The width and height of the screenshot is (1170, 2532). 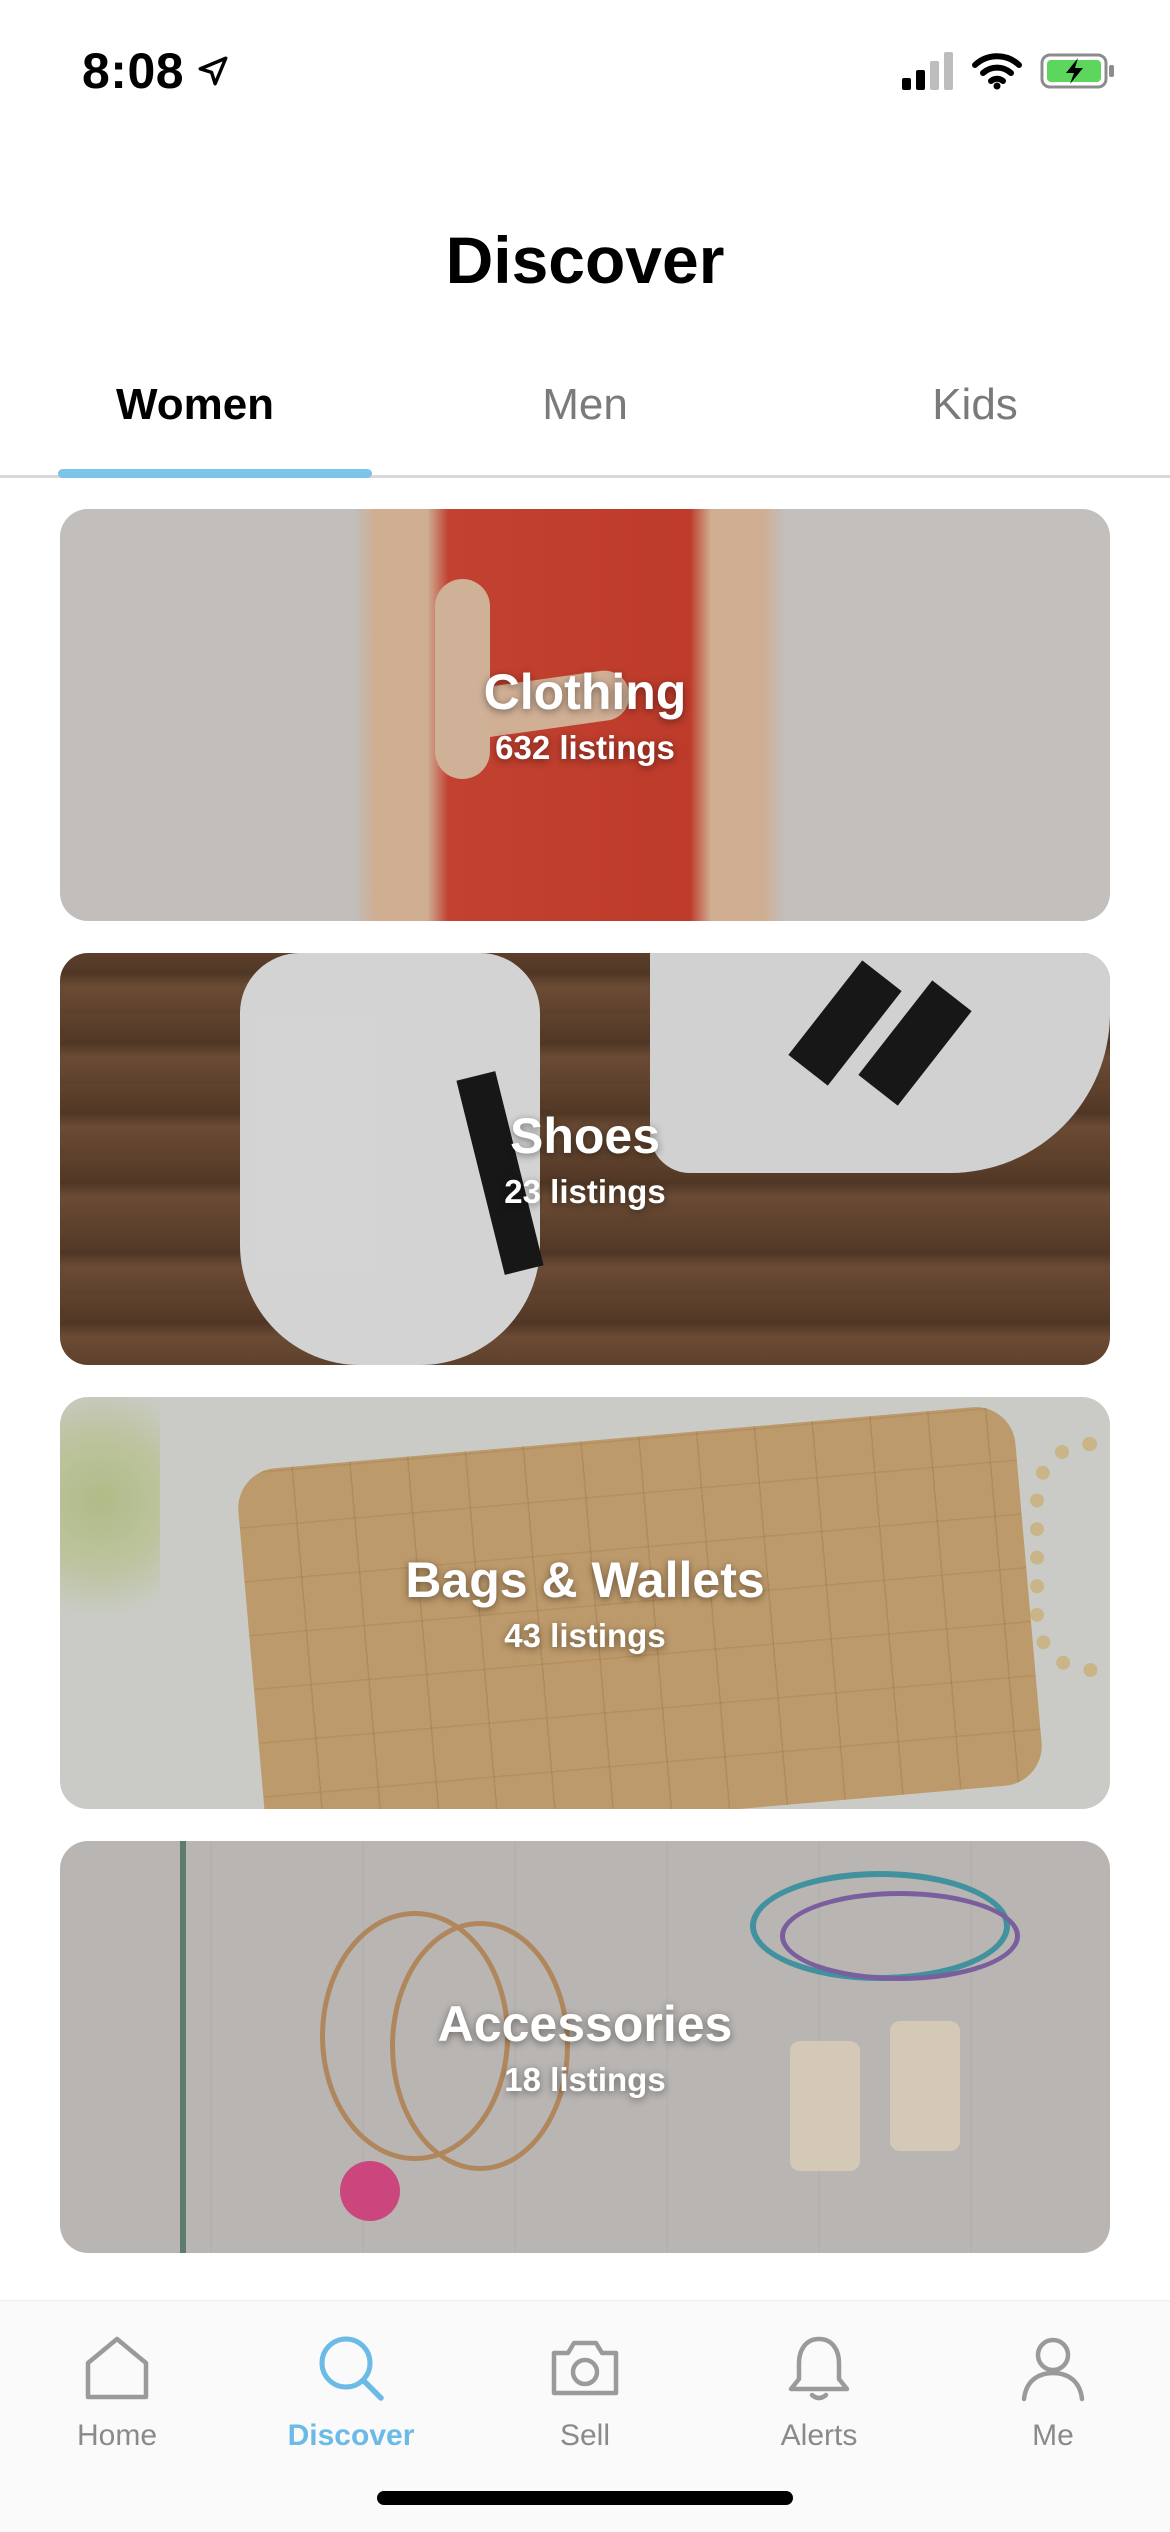 What do you see at coordinates (215, 473) in the screenshot?
I see `tab-active-indicator` at bounding box center [215, 473].